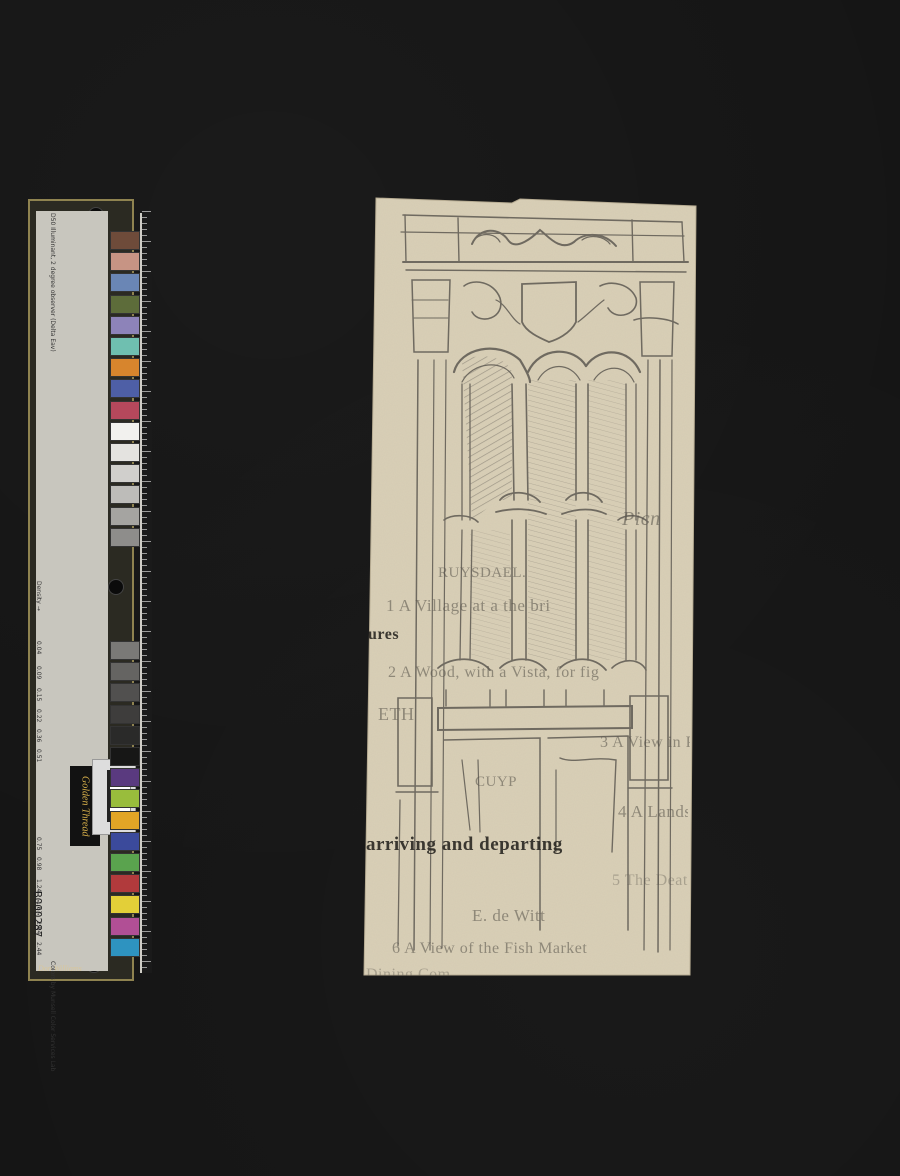 This screenshot has height=1176, width=900. I want to click on target-id: B000287, so click(37, 914).